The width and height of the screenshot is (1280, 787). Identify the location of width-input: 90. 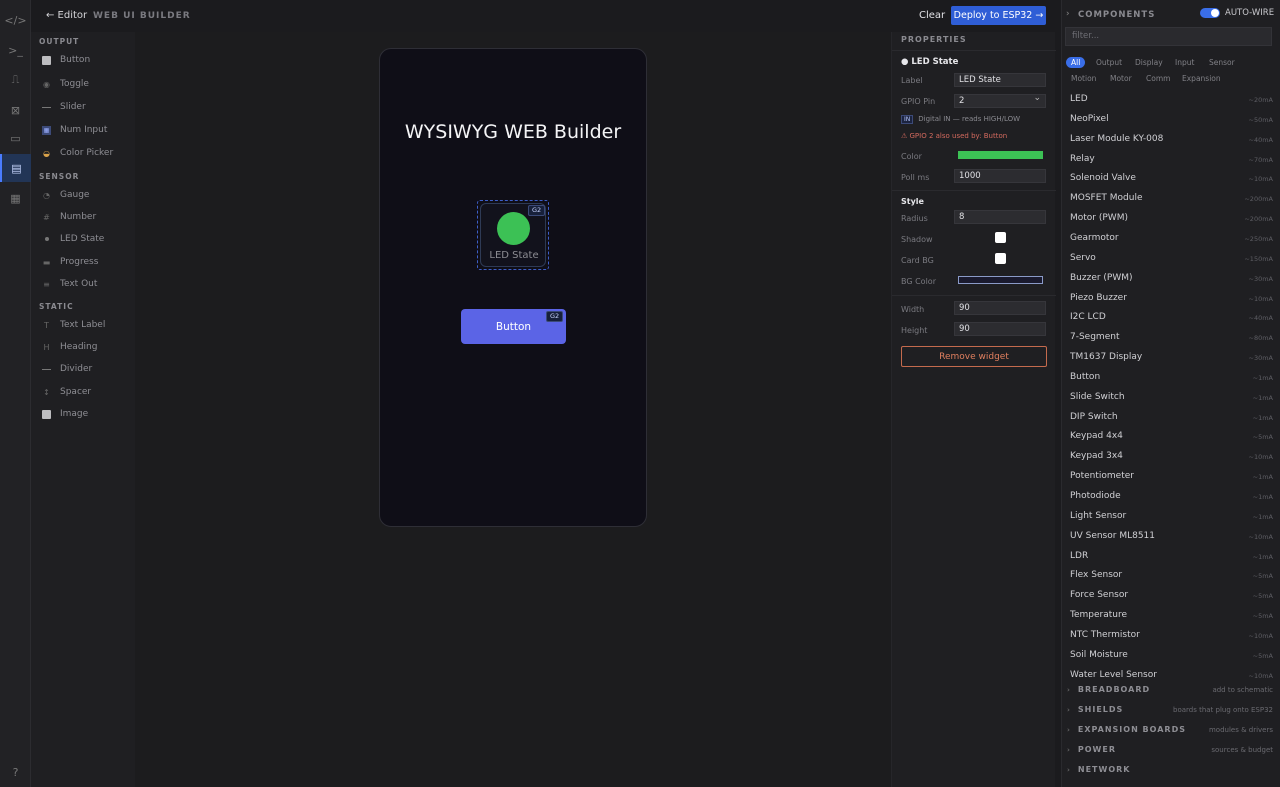
(1000, 308).